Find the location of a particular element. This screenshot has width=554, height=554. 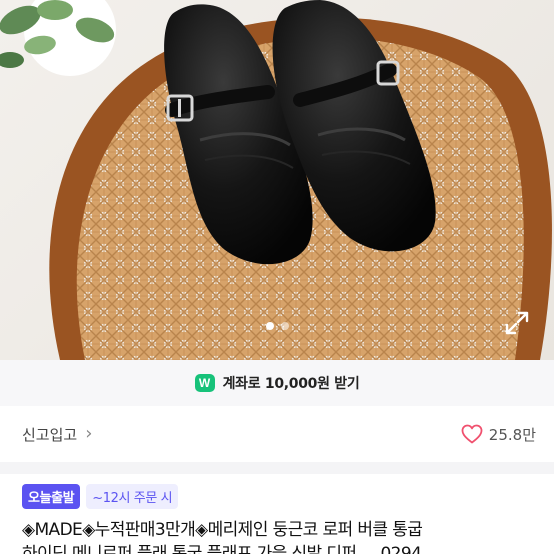

seller-name: 신고입고 is located at coordinates (50, 434).